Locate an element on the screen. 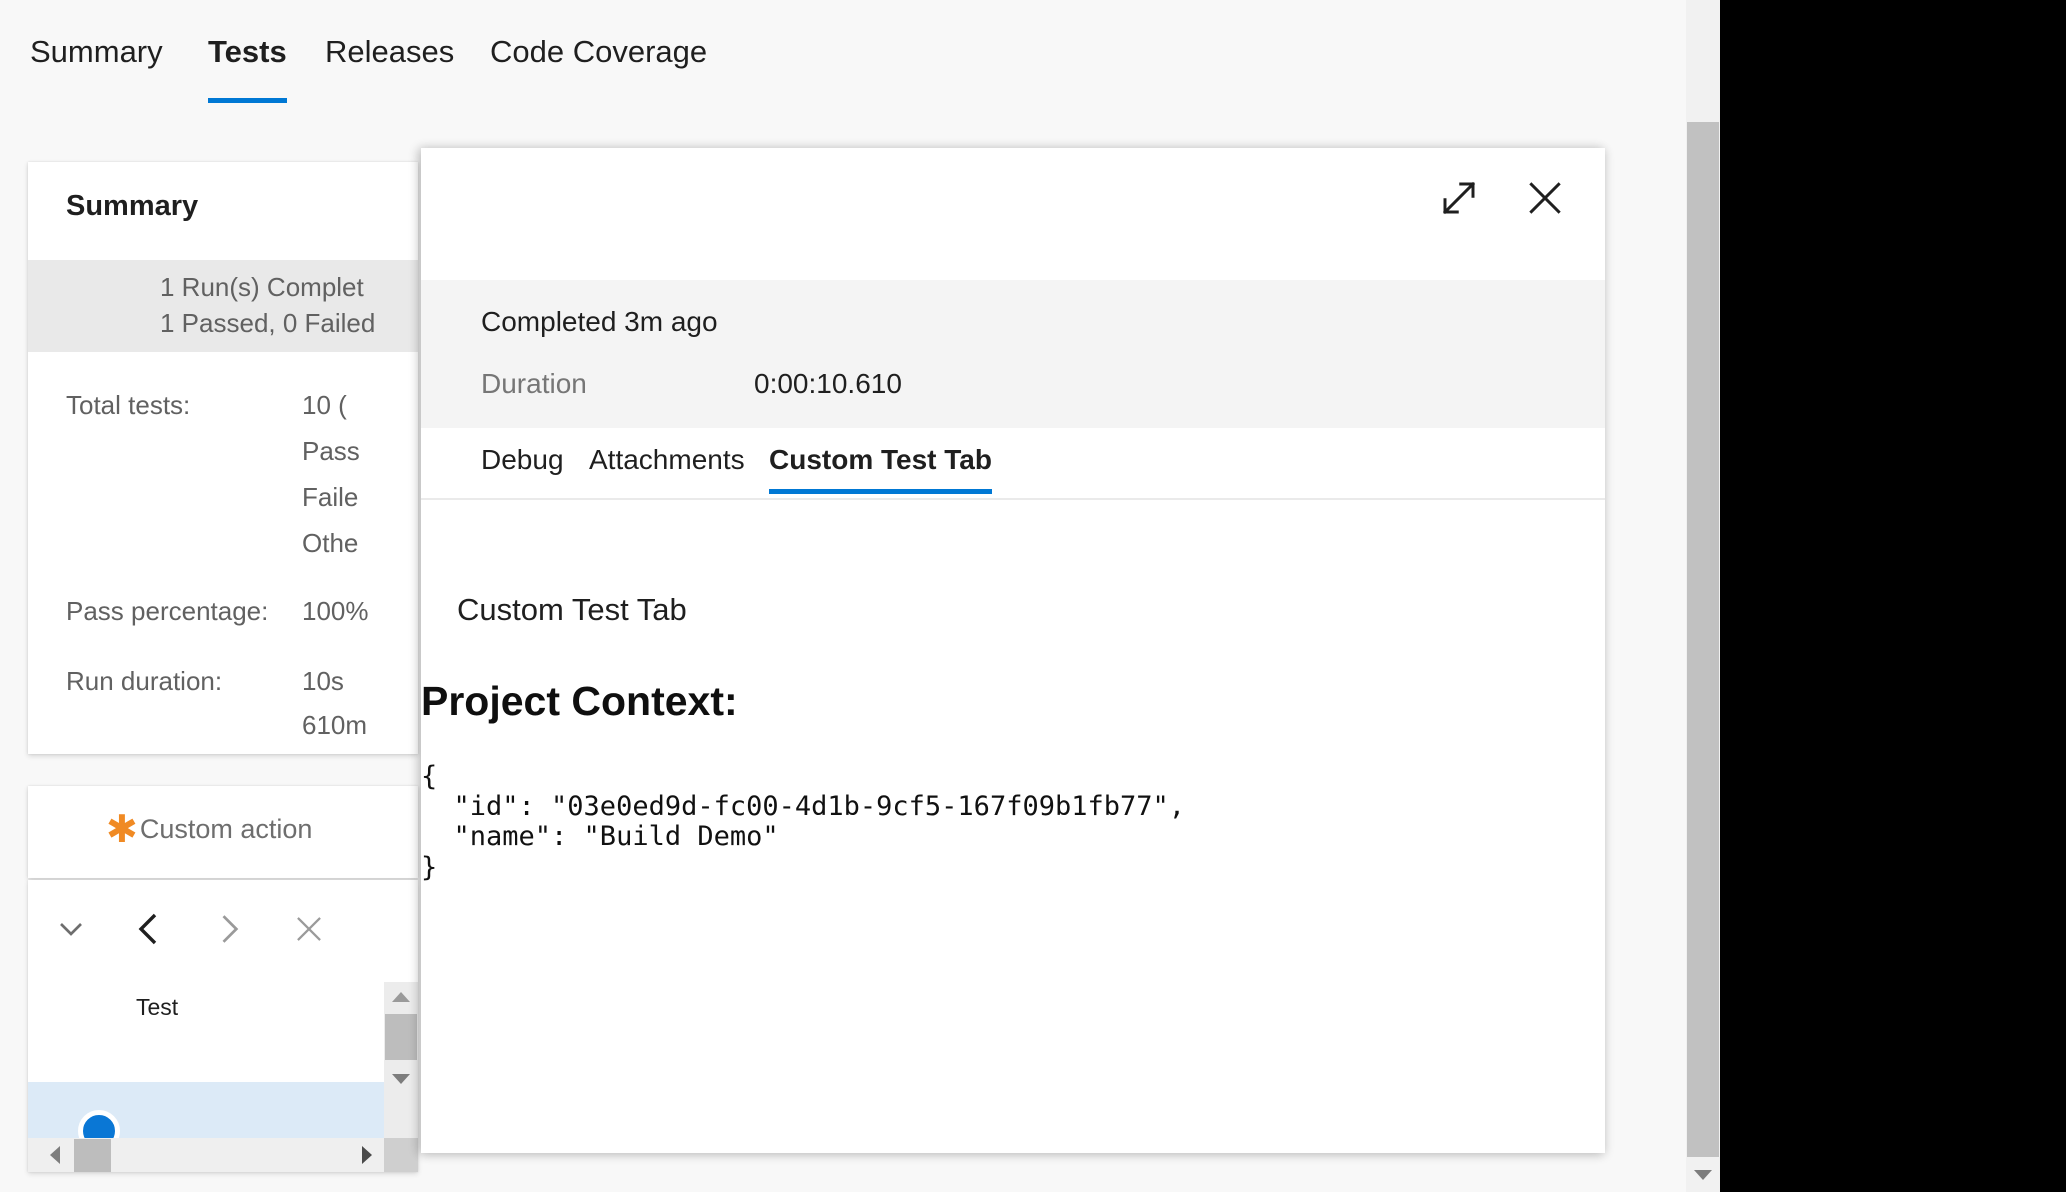 The height and width of the screenshot is (1192, 2066). test-list-selected-row is located at coordinates (217, 1117).